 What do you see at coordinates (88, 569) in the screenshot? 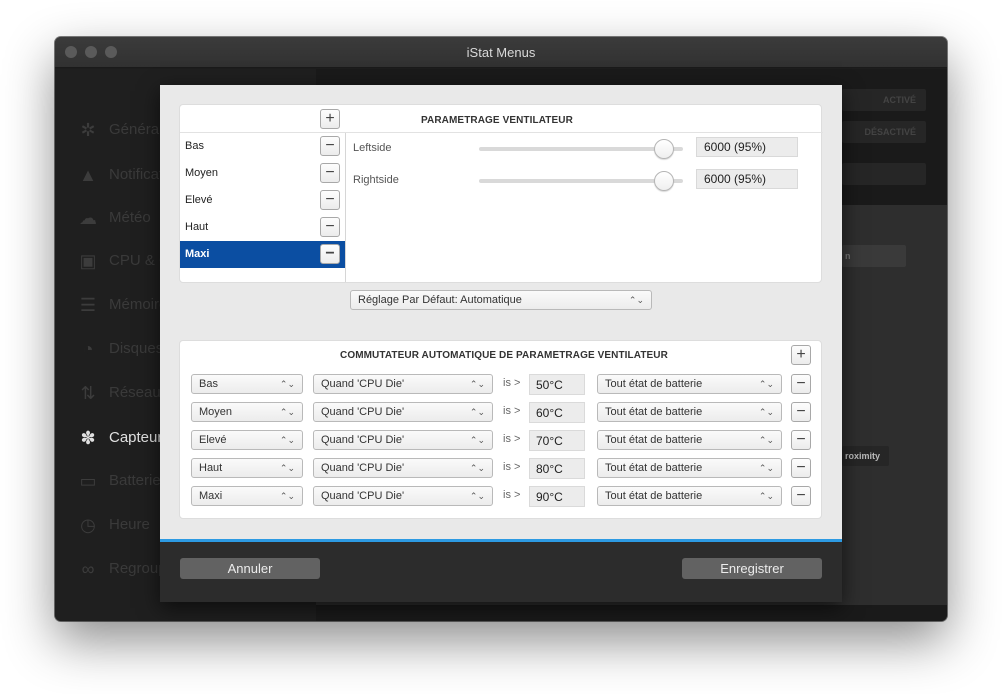
I see `combined-icon: ∞` at bounding box center [88, 569].